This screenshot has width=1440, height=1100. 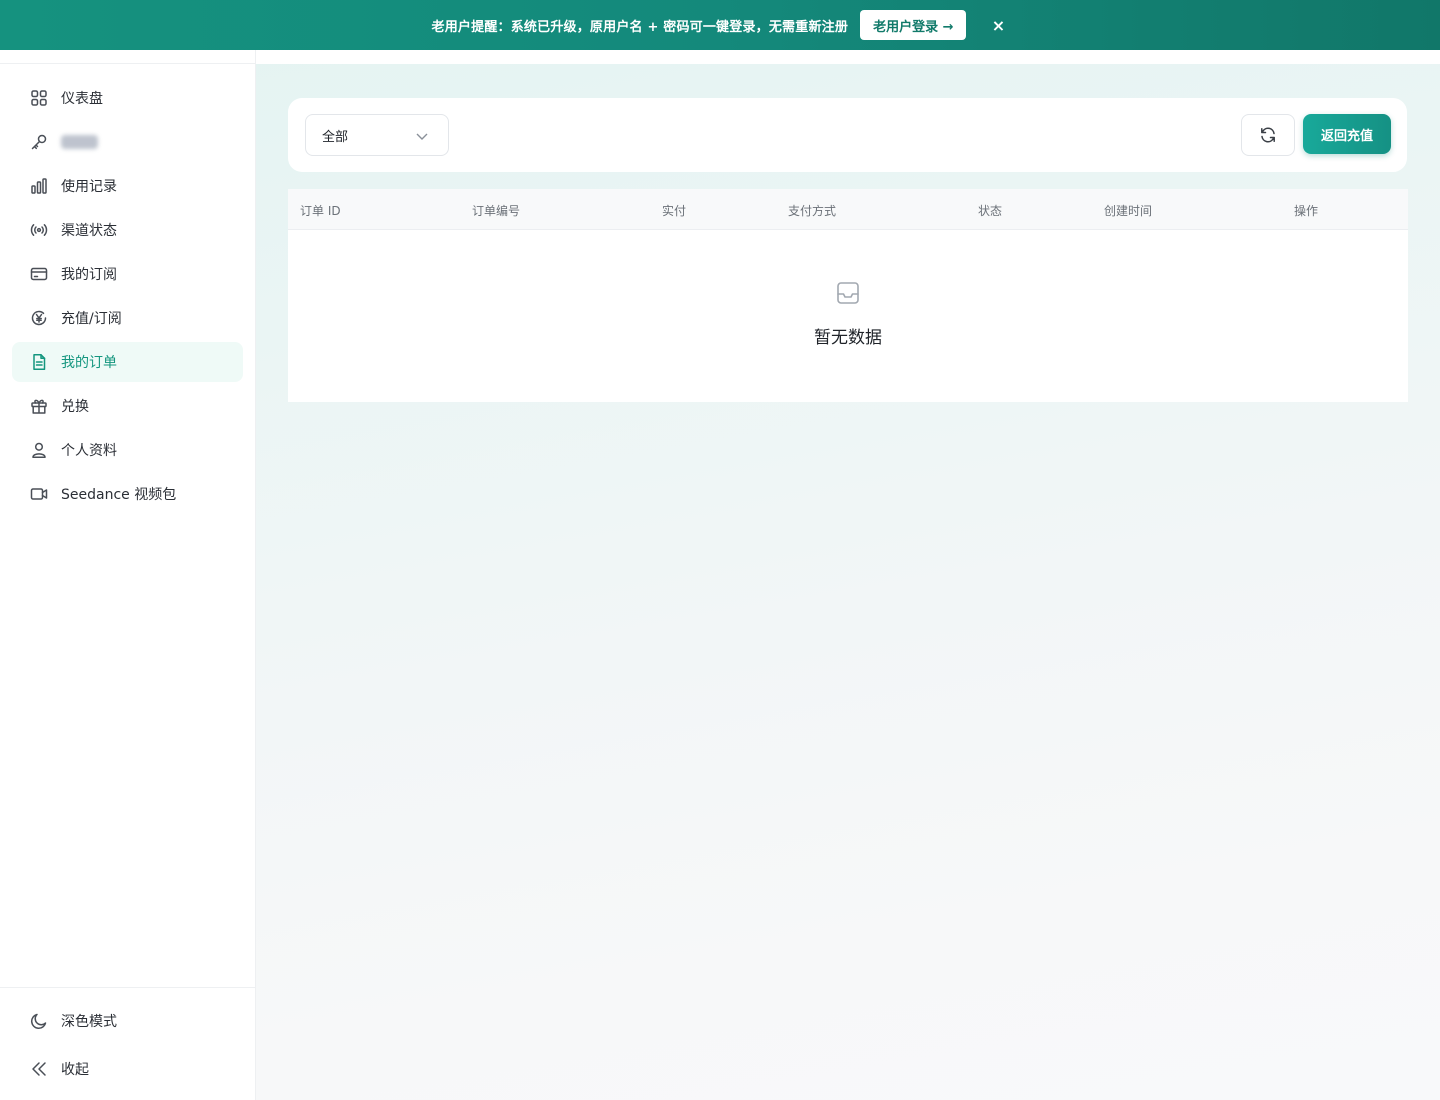 What do you see at coordinates (127, 362) in the screenshot?
I see `sidebar-item-my-orders: 我的订单` at bounding box center [127, 362].